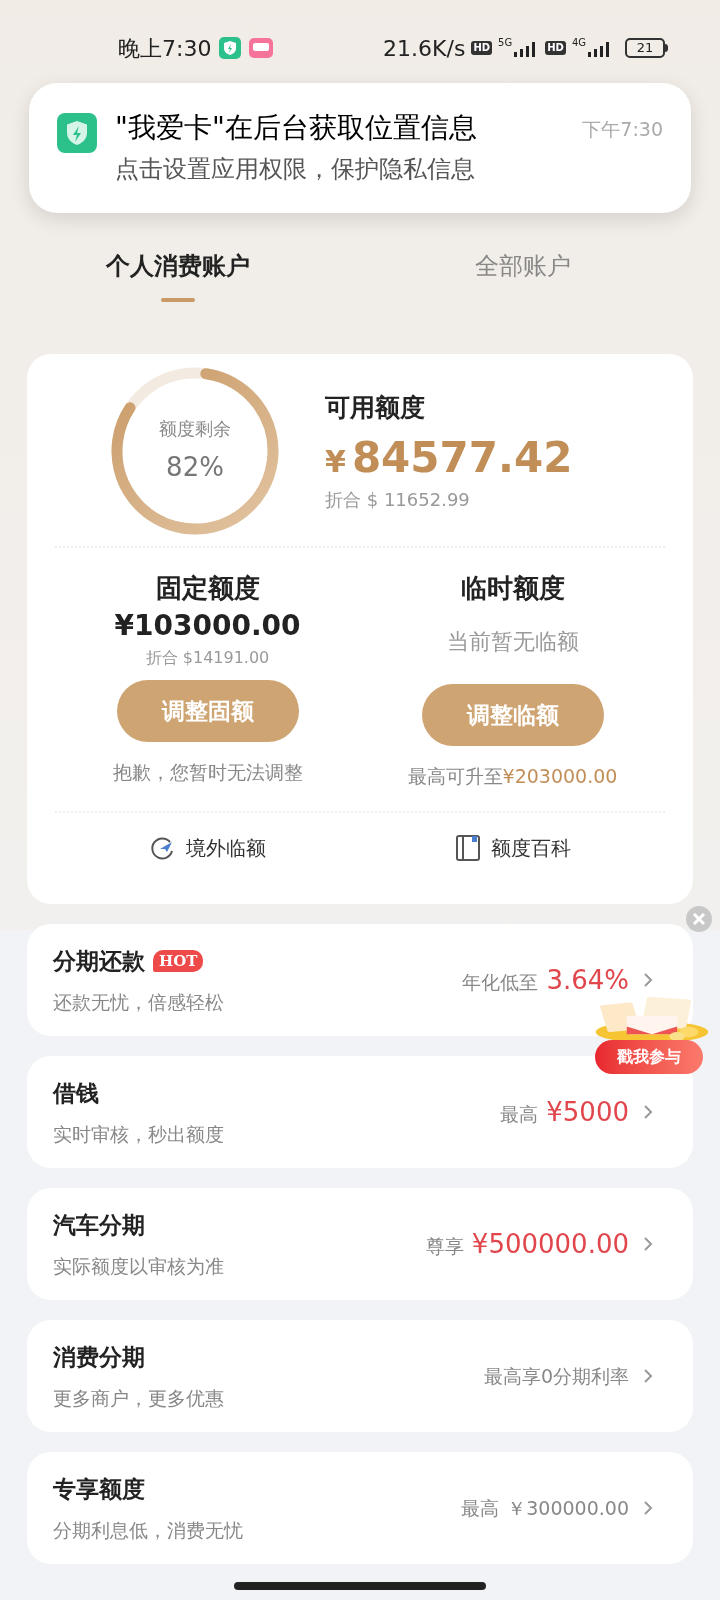 The image size is (720, 1600). What do you see at coordinates (512, 776) in the screenshot?
I see `credit-note: 最高可升至¥203000.00` at bounding box center [512, 776].